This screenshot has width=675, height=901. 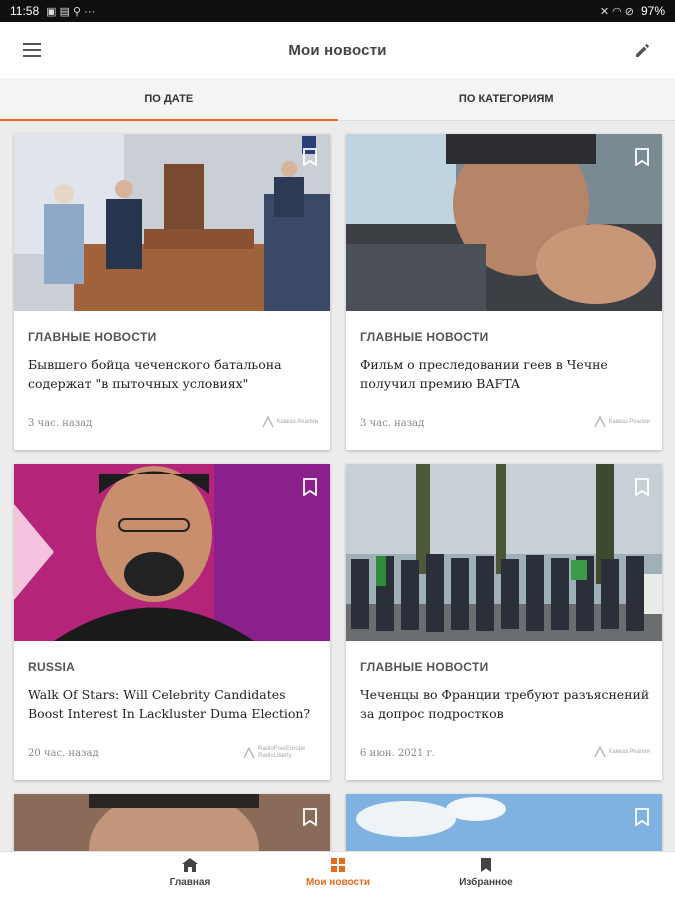 What do you see at coordinates (32, 50) in the screenshot?
I see `menu-icon` at bounding box center [32, 50].